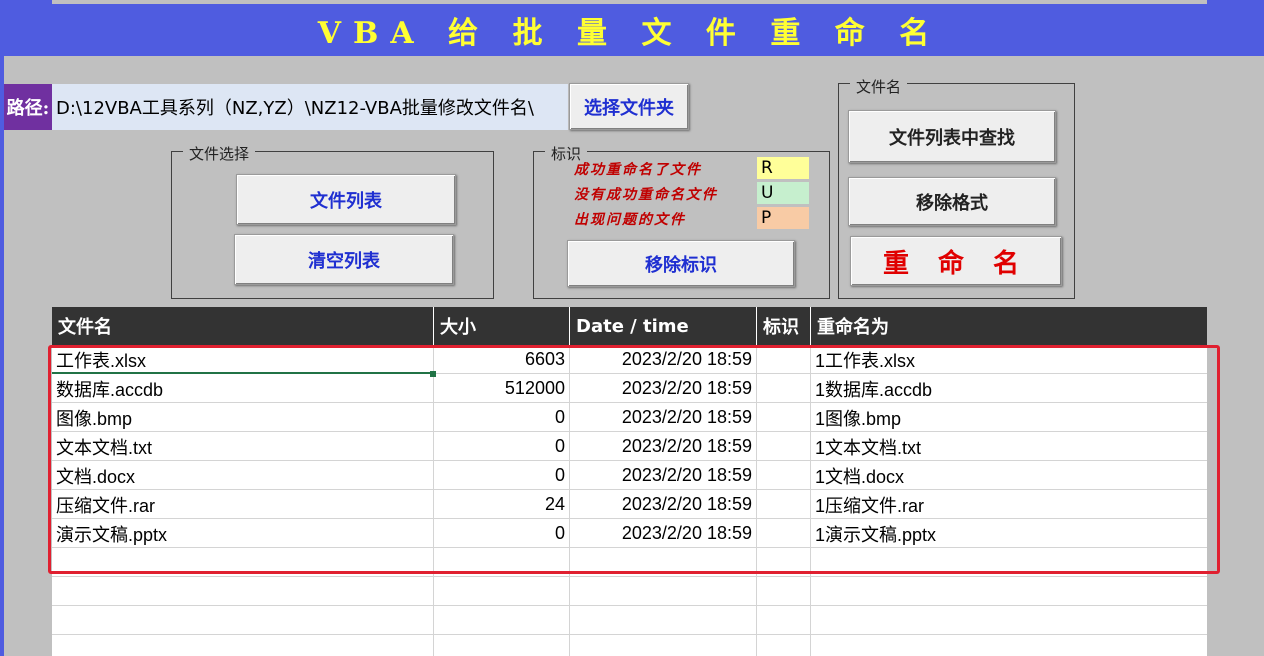  Describe the element at coordinates (1009, 446) in the screenshot. I see `cell-rename-to: 1文本文档.txt` at that location.